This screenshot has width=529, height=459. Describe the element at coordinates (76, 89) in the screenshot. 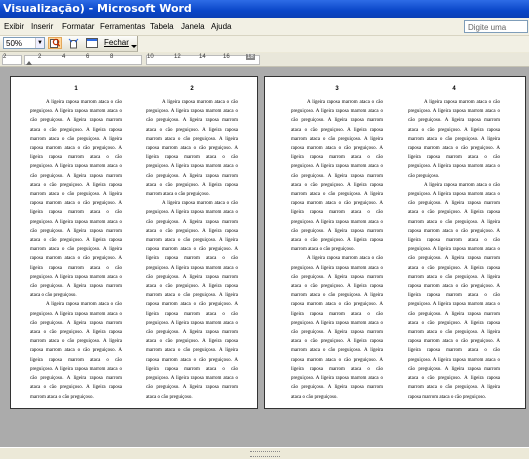

I see `column-number: 1` at that location.